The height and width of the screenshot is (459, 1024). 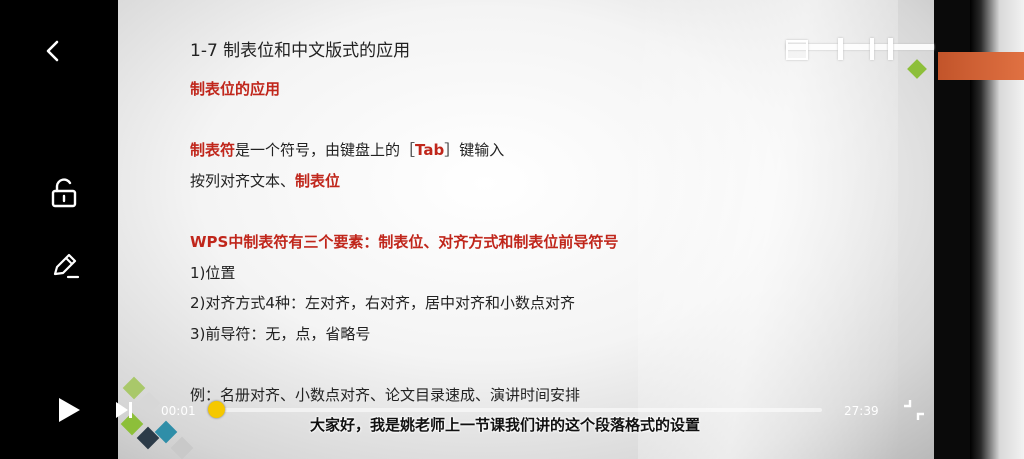 What do you see at coordinates (318, 181) in the screenshot?
I see `term-tab-stop: 制表位` at bounding box center [318, 181].